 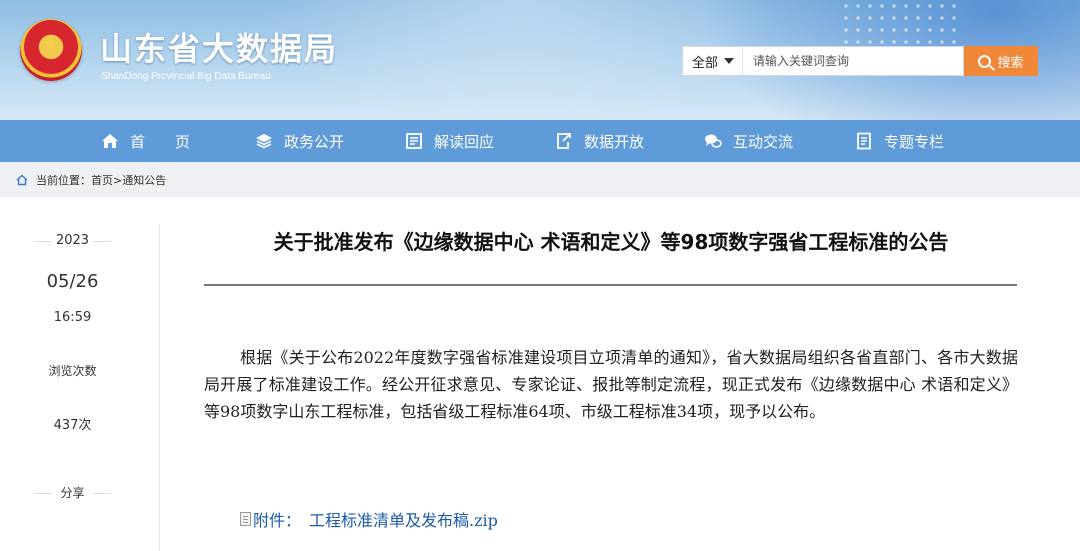 I want to click on publish-time: 16:59, so click(x=72, y=317).